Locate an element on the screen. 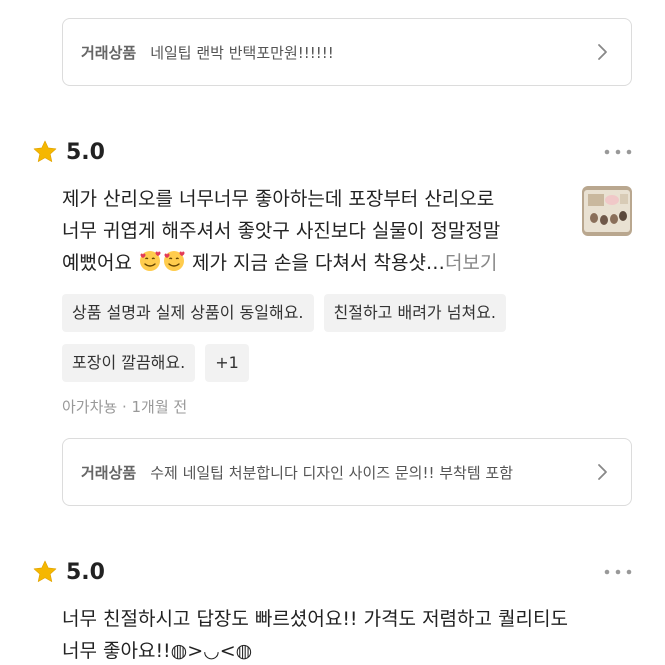  review-photo-thumbnail is located at coordinates (607, 211).